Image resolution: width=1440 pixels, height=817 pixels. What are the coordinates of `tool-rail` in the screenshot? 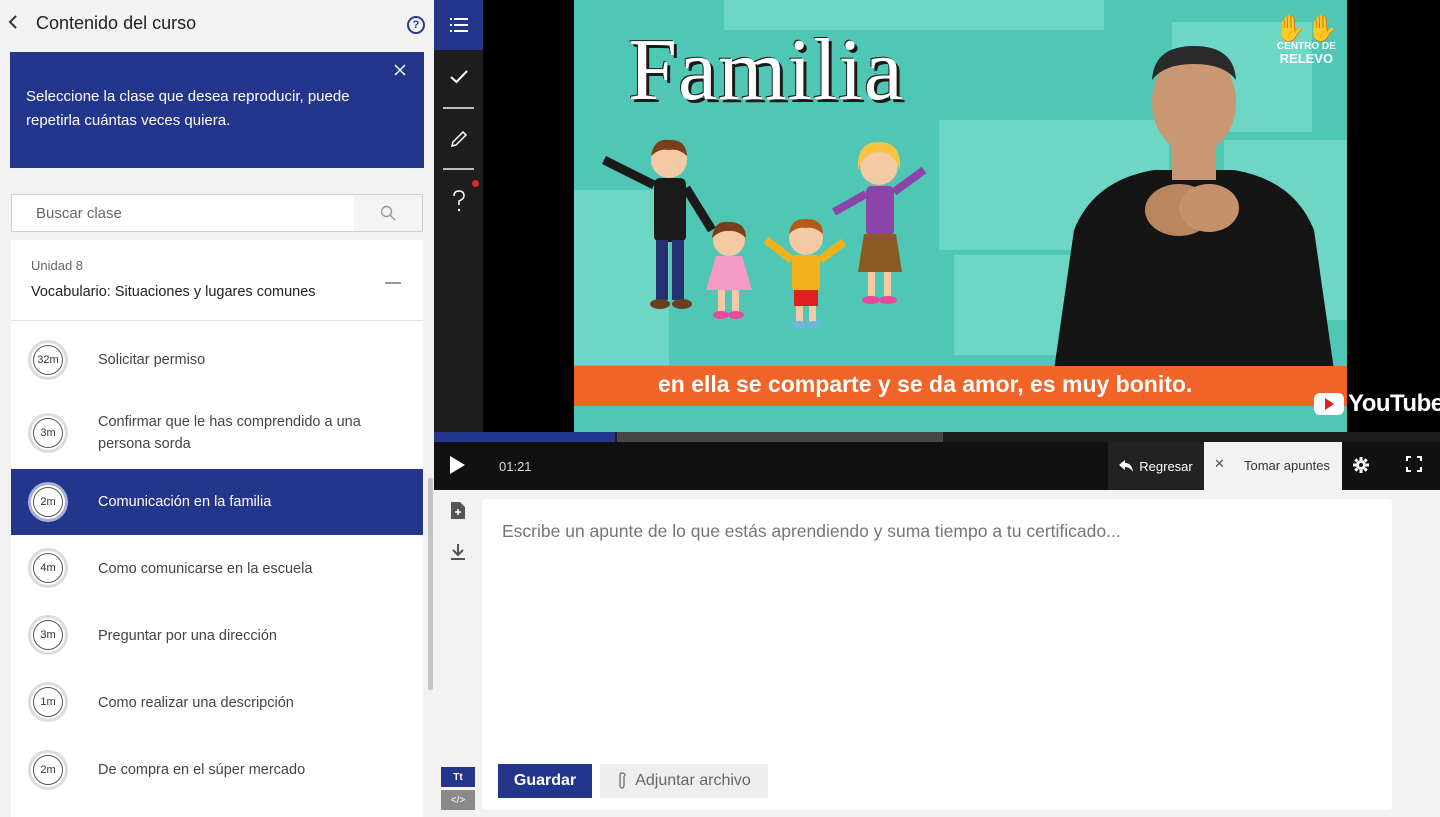 It's located at (458, 216).